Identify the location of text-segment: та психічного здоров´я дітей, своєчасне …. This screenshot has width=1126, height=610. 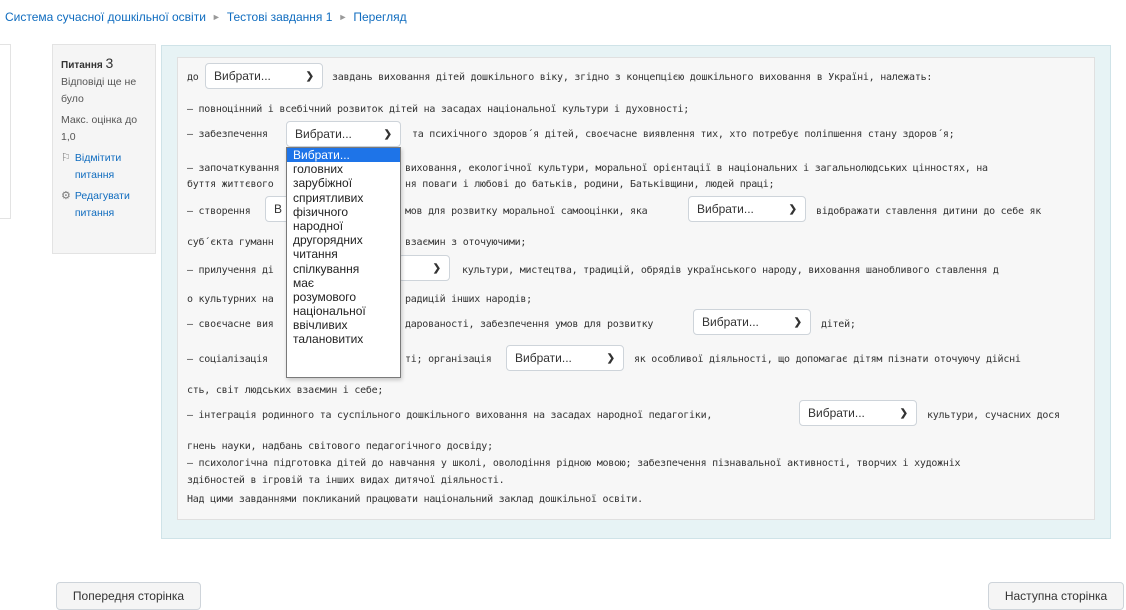
(683, 134).